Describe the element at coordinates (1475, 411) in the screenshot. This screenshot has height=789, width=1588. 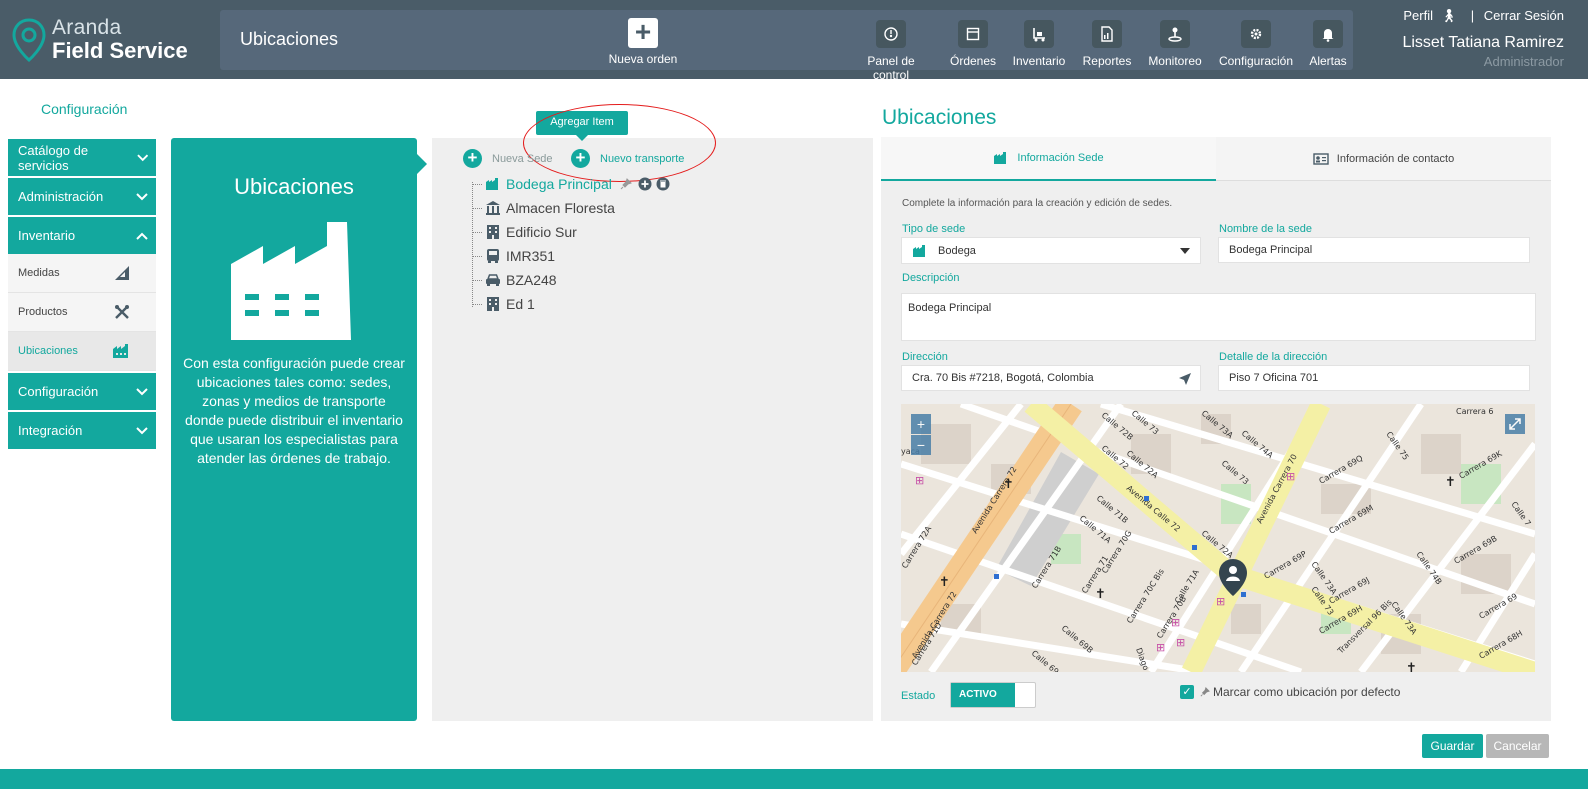
I see `svg-text: Carrera 6` at that location.